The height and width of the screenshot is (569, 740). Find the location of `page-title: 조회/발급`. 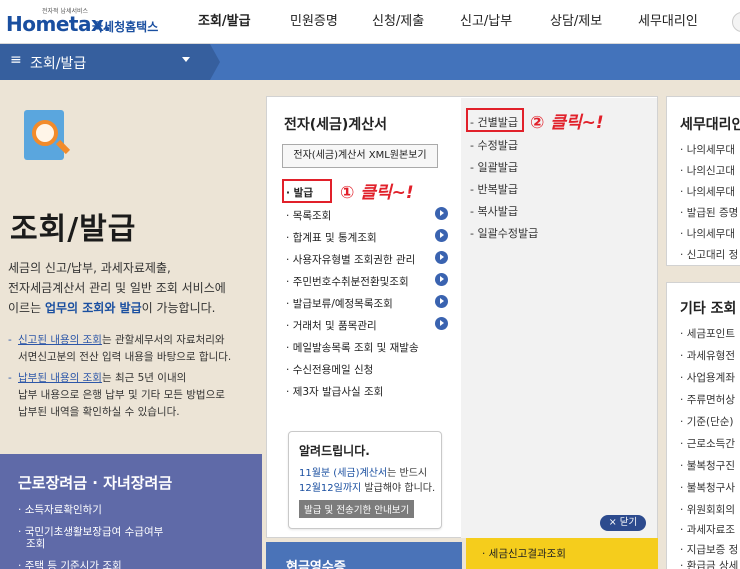

page-title: 조회/발급 is located at coordinates (73, 229).